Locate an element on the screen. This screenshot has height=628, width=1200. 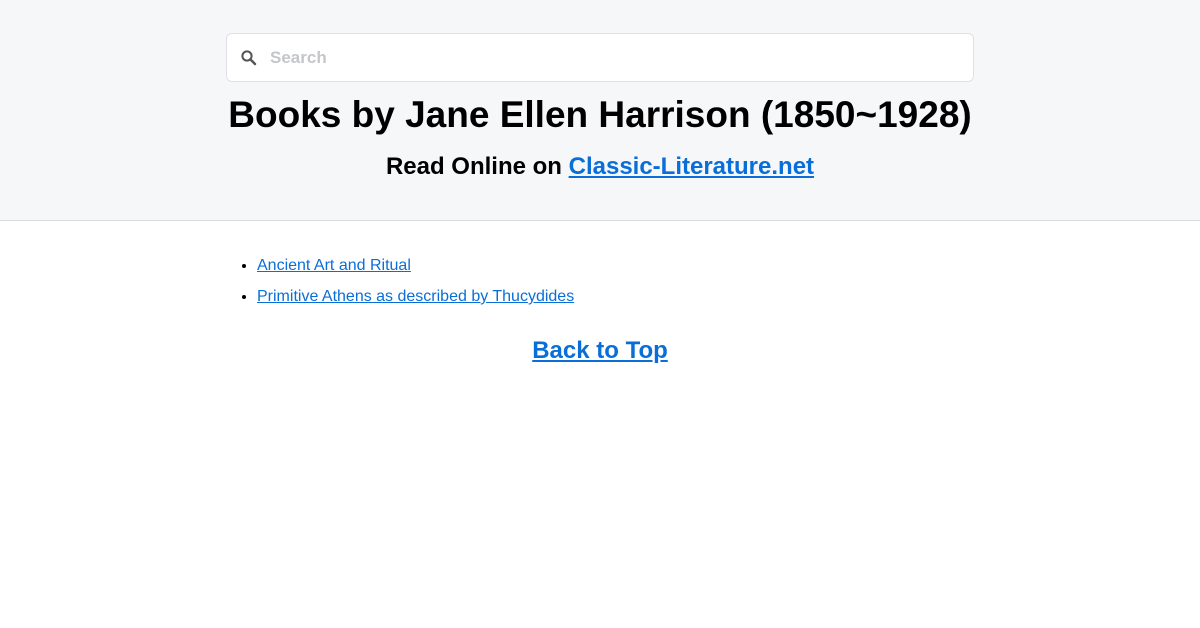
site-link: Classic-Literature.net is located at coordinates (691, 166).